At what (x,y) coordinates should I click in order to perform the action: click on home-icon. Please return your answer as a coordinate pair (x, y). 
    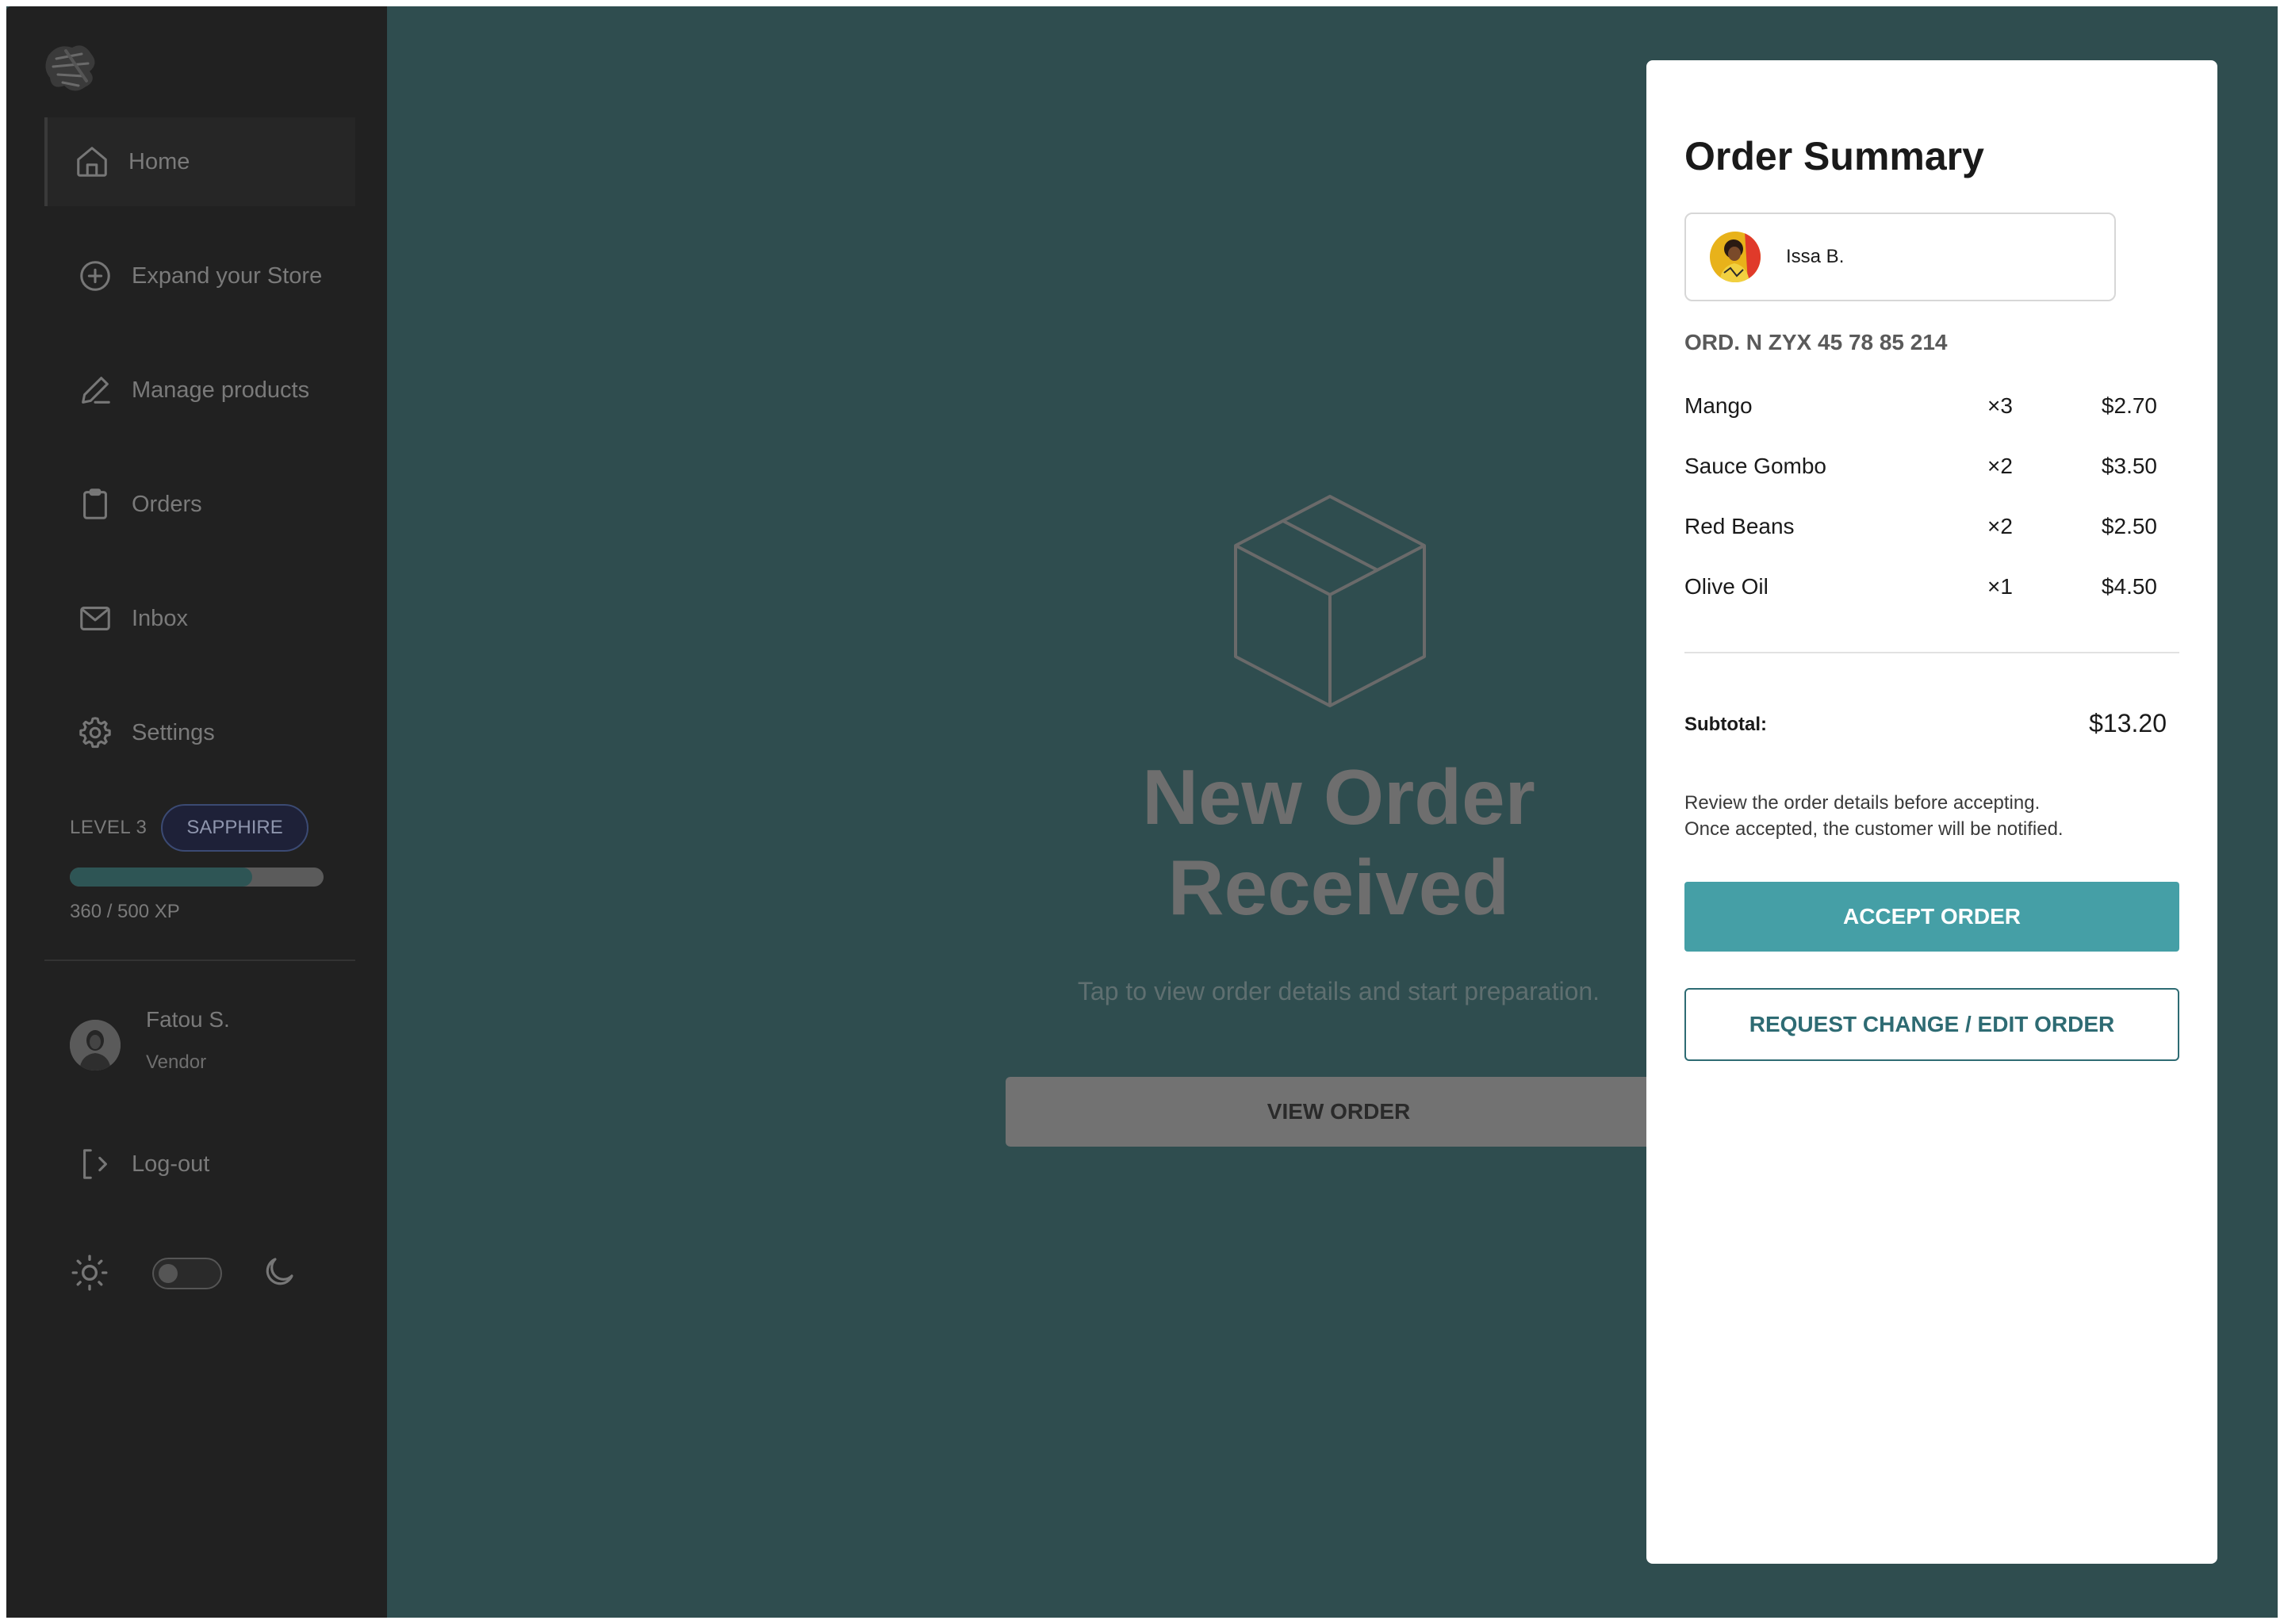
    Looking at the image, I should click on (92, 162).